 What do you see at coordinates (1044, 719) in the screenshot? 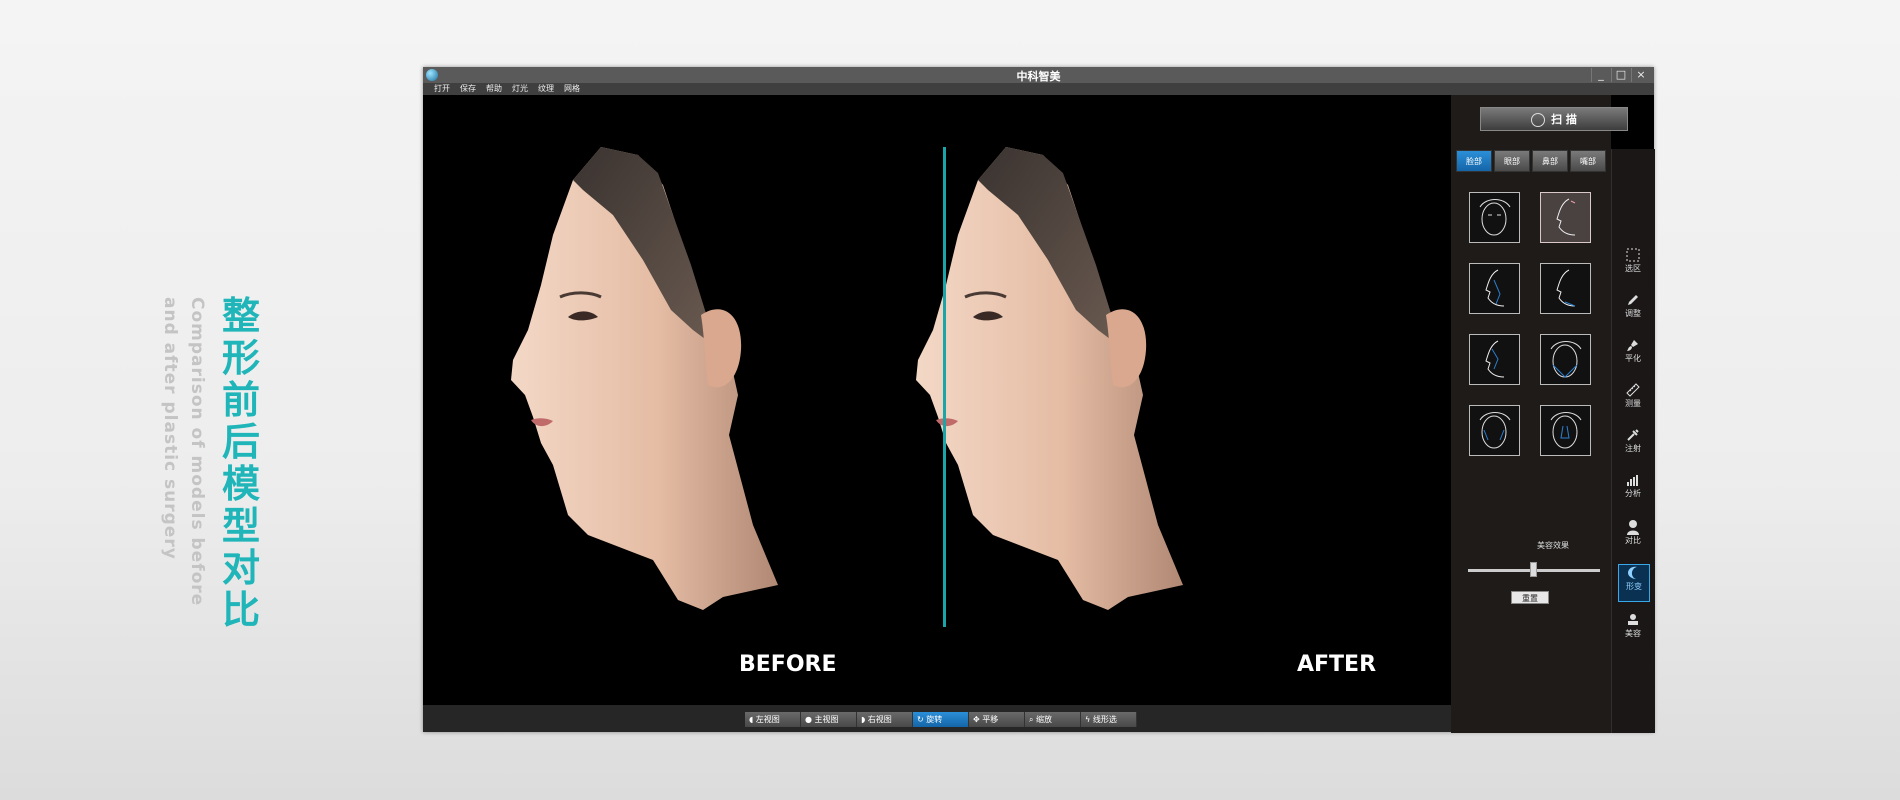
I see `zoom-label: 缩放` at bounding box center [1044, 719].